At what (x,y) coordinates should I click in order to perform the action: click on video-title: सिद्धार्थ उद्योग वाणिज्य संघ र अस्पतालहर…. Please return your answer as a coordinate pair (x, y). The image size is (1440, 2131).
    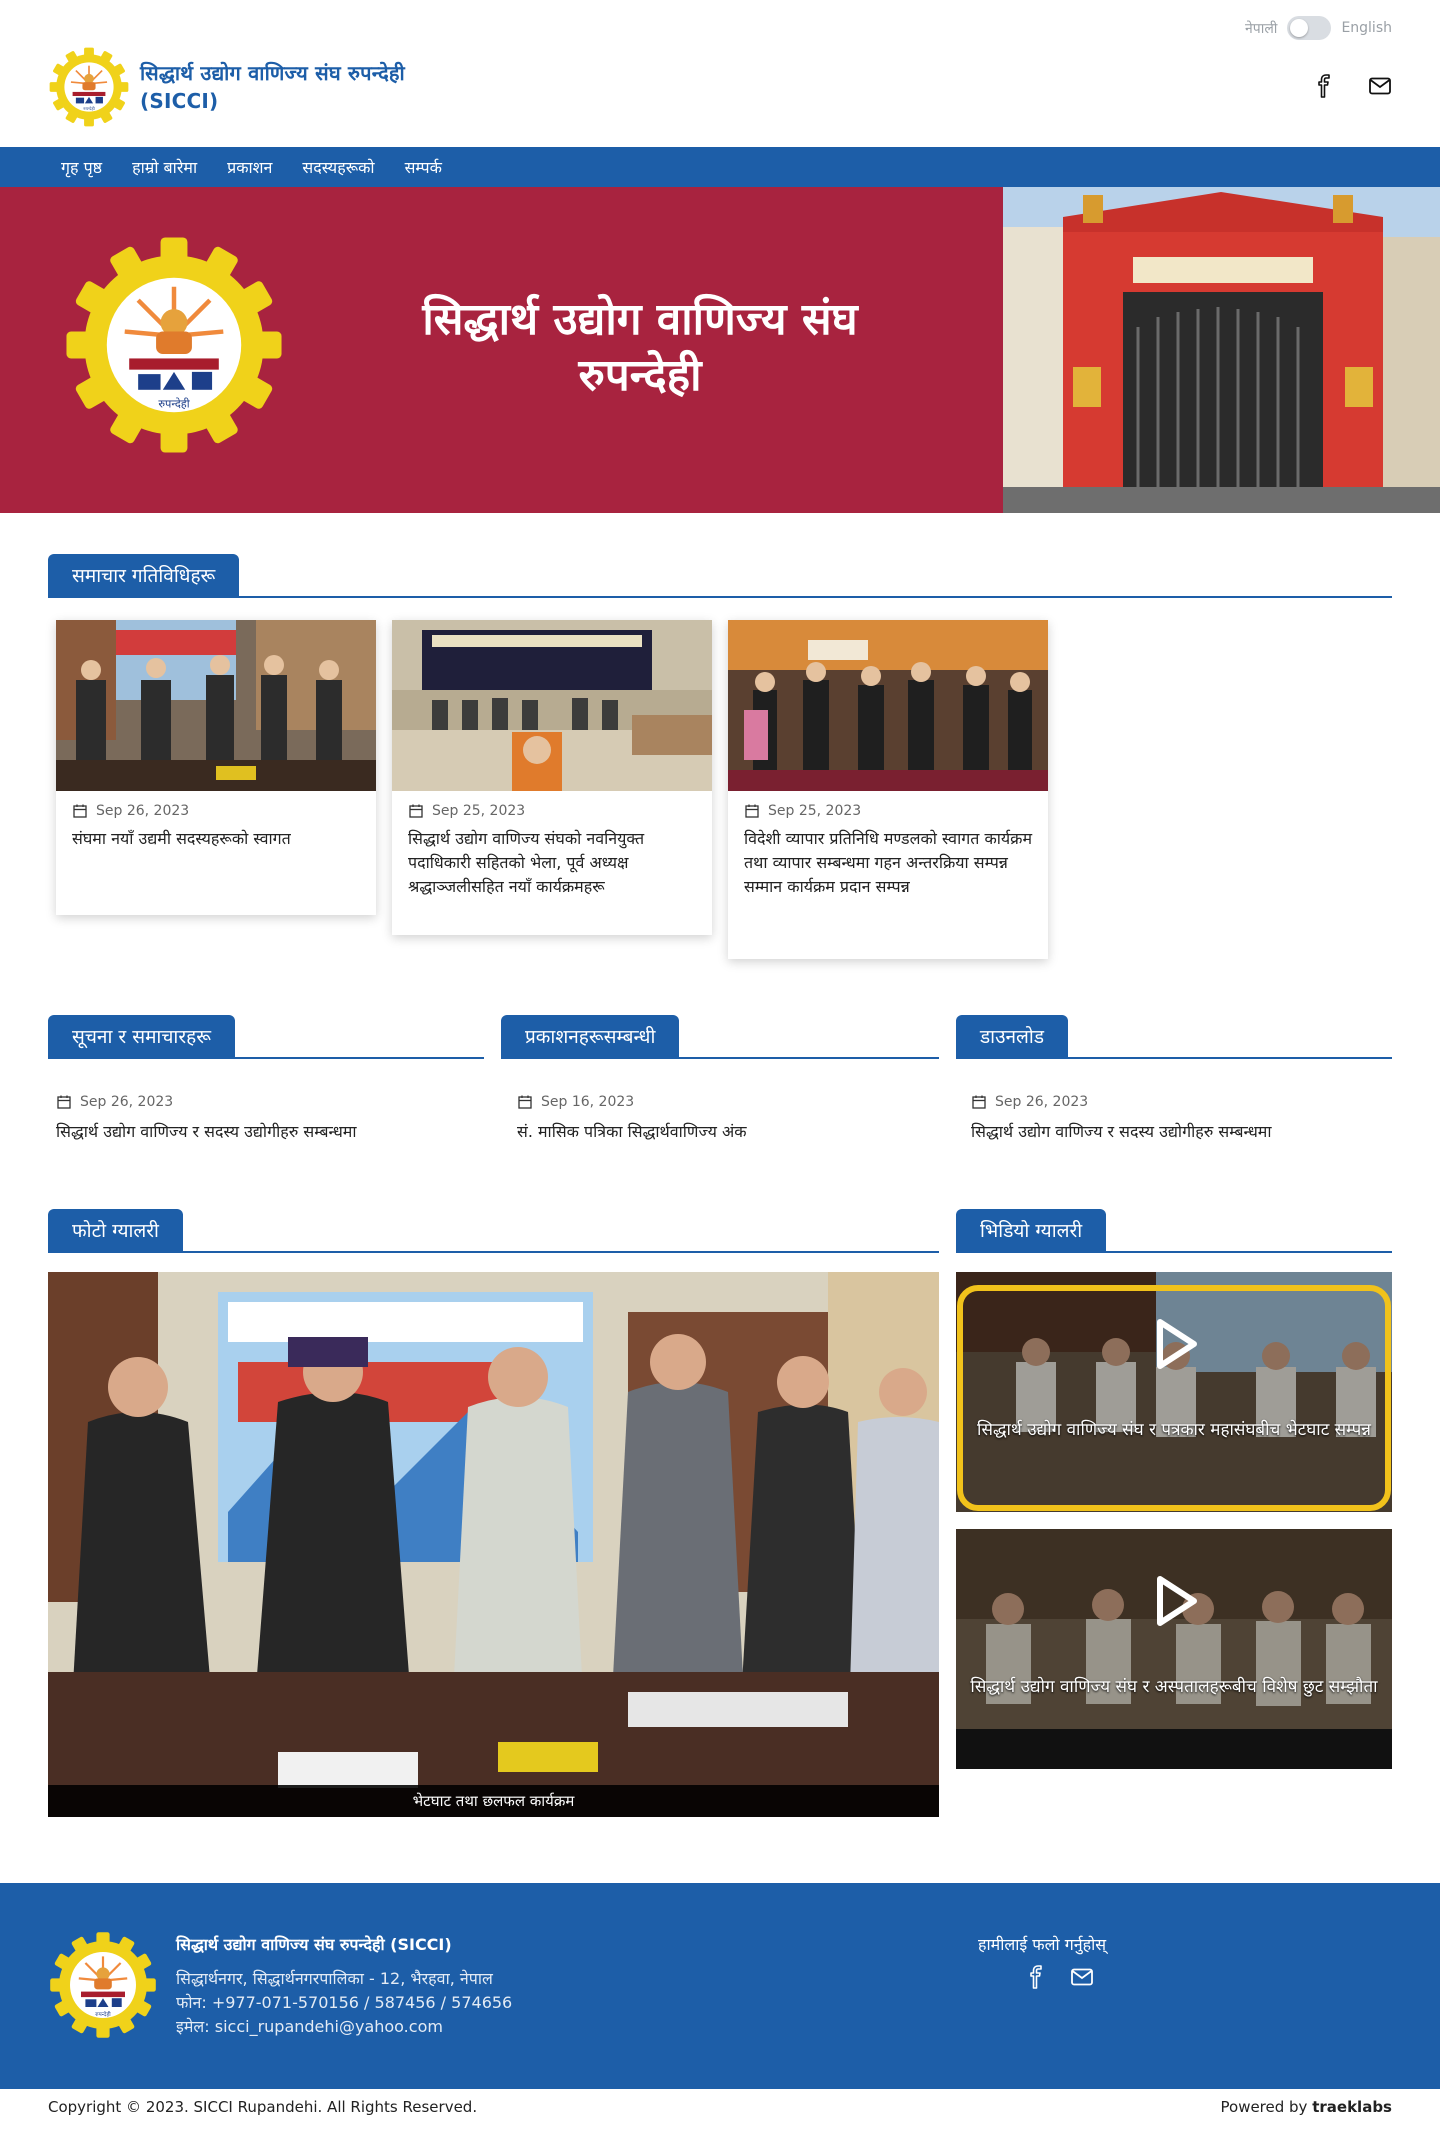
    Looking at the image, I should click on (1174, 1687).